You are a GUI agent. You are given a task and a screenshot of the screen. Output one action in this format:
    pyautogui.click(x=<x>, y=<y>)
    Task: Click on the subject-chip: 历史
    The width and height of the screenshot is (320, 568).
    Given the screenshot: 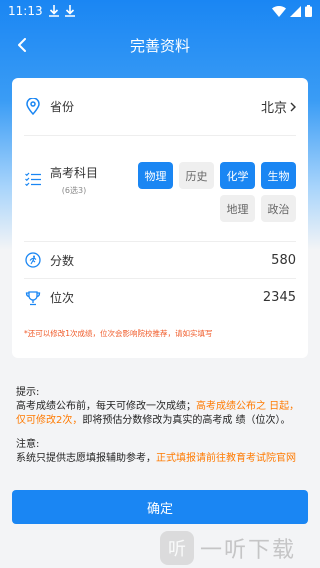 What is the action you would take?
    pyautogui.click(x=196, y=175)
    